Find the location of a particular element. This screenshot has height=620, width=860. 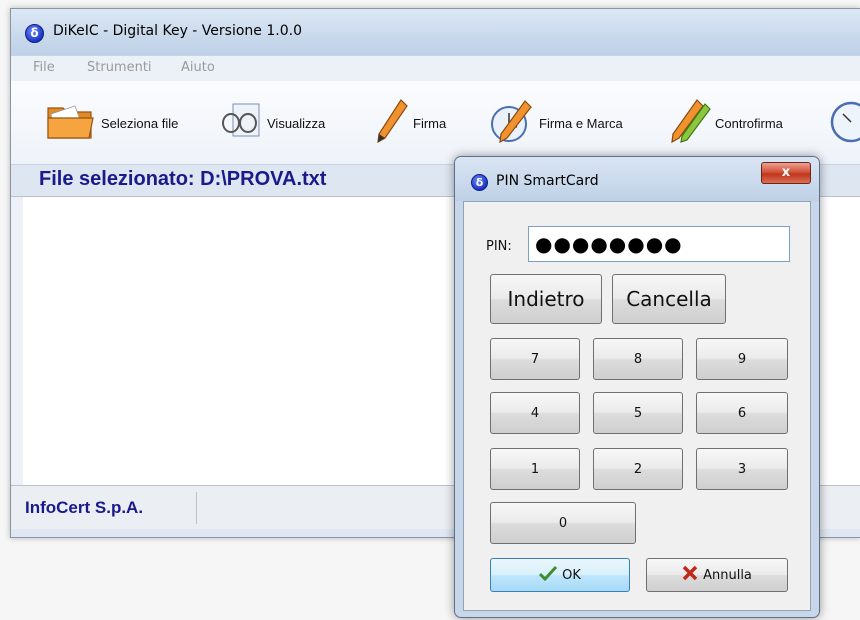

title-bar: δ DiKeIC - Digital Key - Versione 1.0.0 is located at coordinates (435, 32).